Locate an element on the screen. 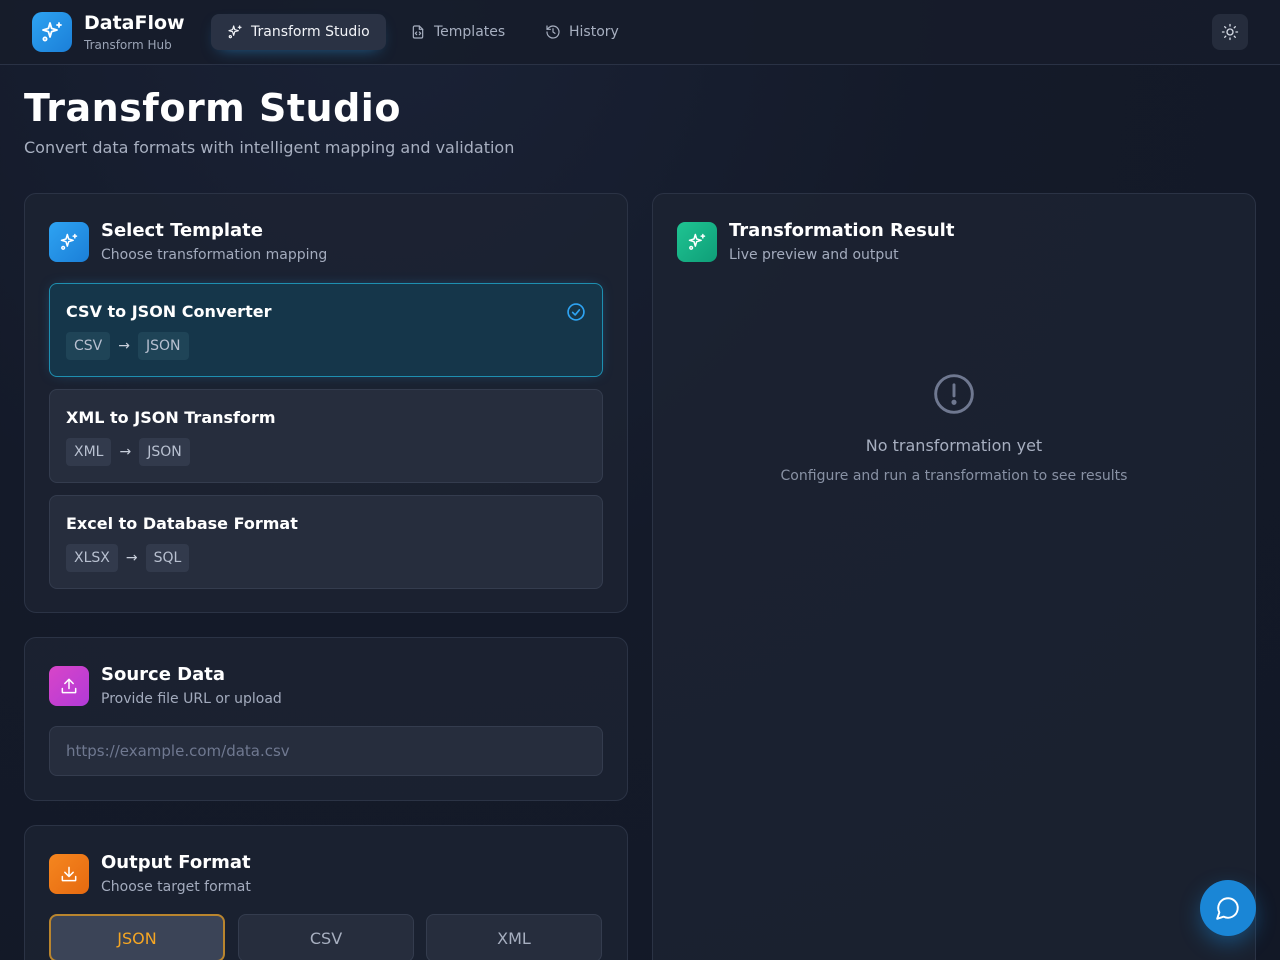  card-title: Source Data is located at coordinates (163, 674).